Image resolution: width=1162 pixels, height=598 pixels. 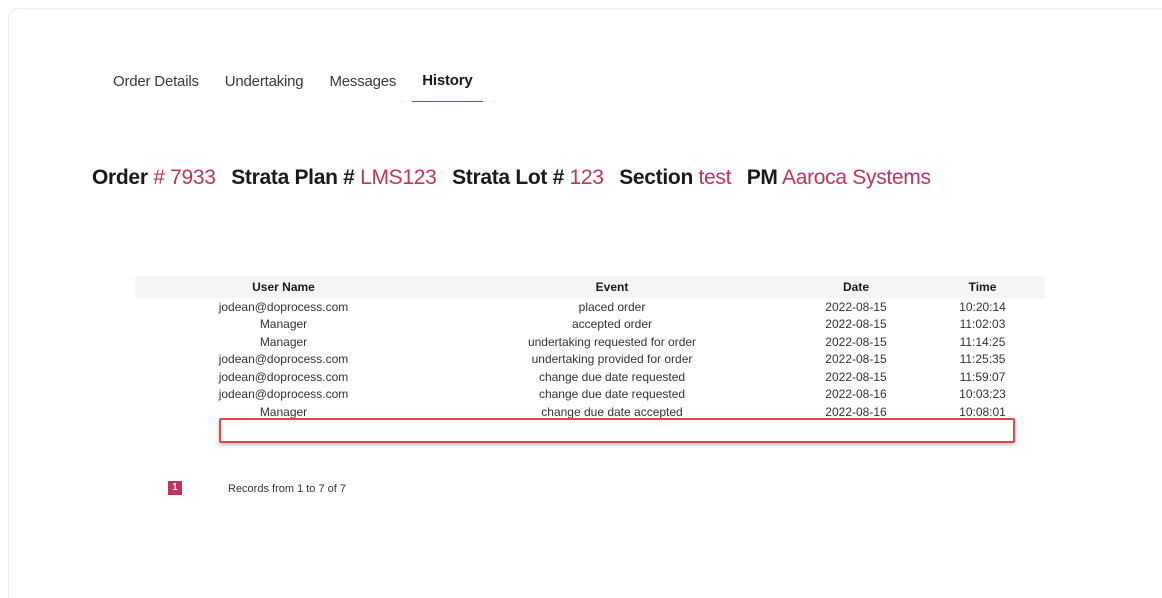 What do you see at coordinates (982, 359) in the screenshot?
I see `cell-time: 11:25:35` at bounding box center [982, 359].